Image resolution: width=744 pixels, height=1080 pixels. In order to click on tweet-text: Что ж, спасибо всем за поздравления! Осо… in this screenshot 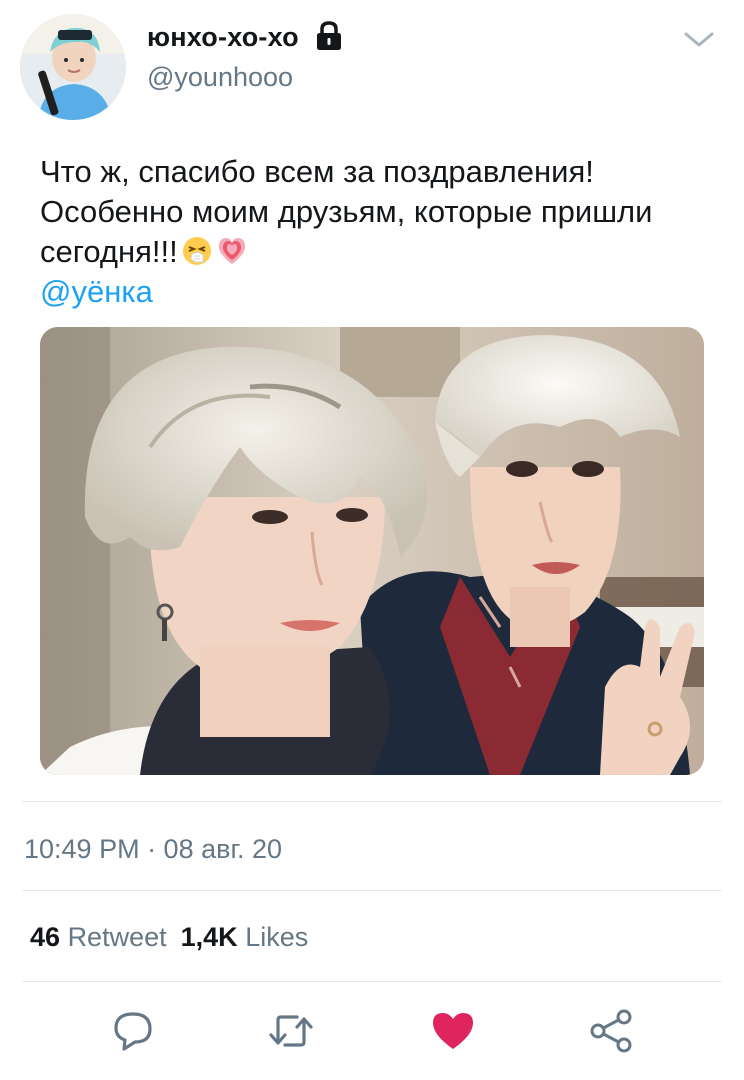, I will do `click(380, 212)`.